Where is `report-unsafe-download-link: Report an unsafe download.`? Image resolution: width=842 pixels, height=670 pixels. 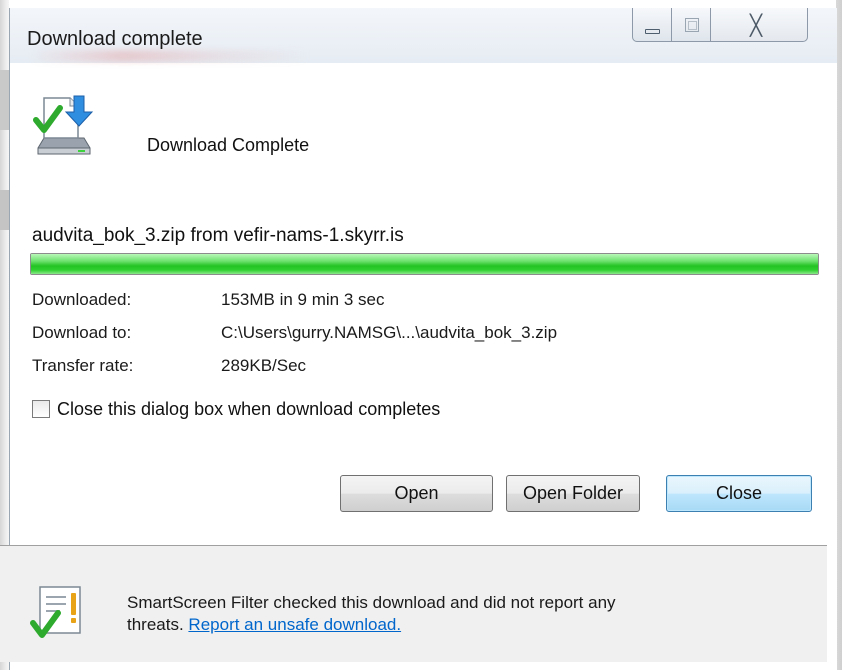 report-unsafe-download-link: Report an unsafe download. is located at coordinates (294, 624).